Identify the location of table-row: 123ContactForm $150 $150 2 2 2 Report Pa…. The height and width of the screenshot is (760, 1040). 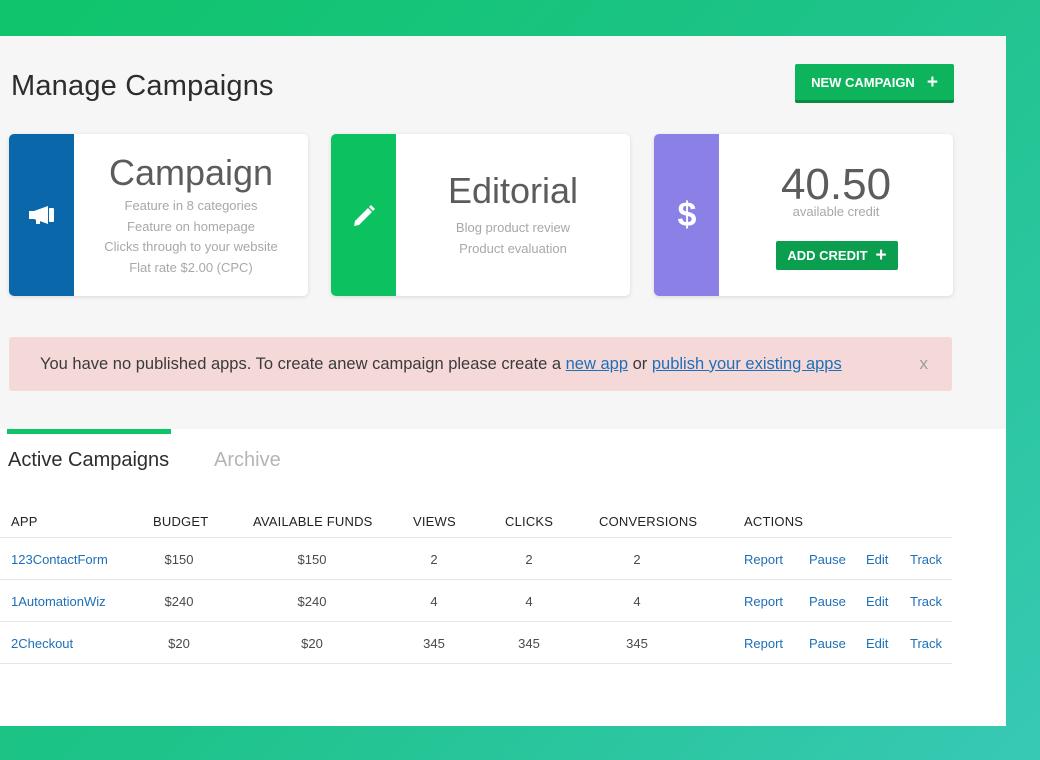
(476, 559).